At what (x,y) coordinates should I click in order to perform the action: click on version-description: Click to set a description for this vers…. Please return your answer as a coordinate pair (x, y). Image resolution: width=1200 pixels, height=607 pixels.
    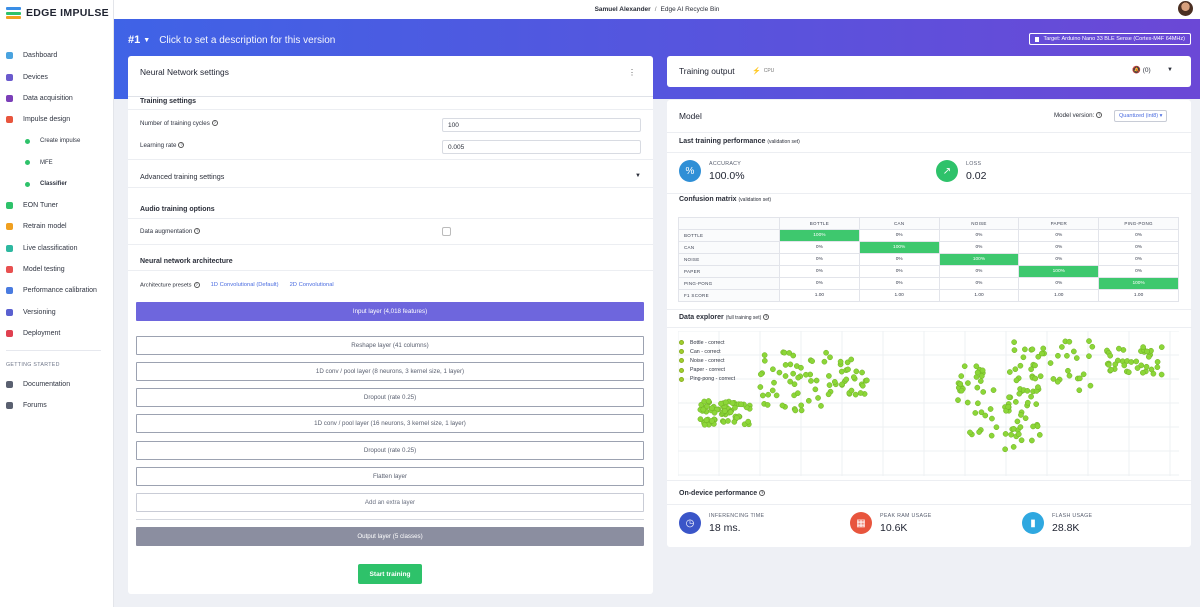
    Looking at the image, I should click on (247, 40).